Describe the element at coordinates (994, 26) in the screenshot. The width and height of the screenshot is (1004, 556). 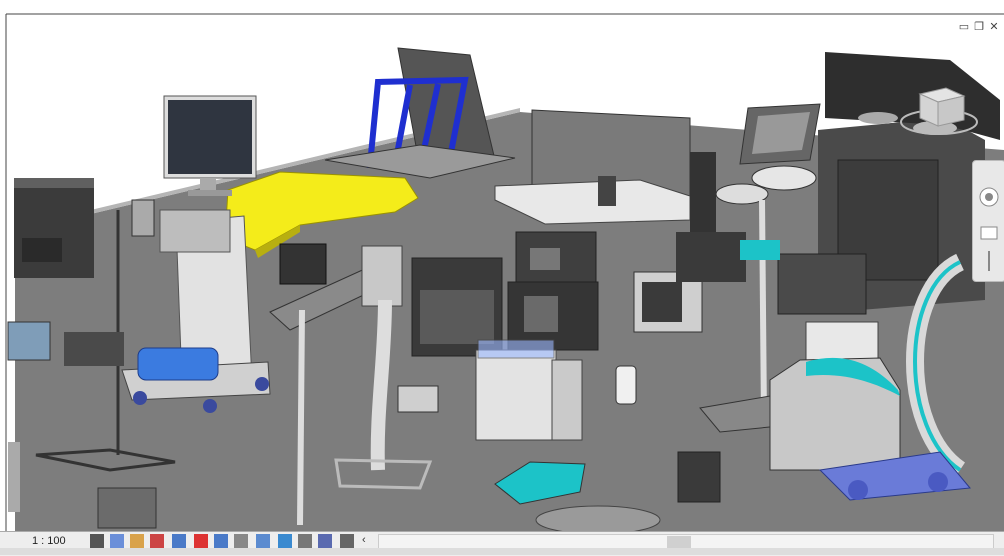
I see `close-icon: ✕` at that location.